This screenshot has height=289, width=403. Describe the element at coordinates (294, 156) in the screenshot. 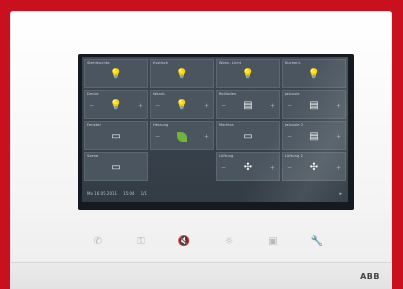

I see `tile-label: Lüftung 2` at that location.